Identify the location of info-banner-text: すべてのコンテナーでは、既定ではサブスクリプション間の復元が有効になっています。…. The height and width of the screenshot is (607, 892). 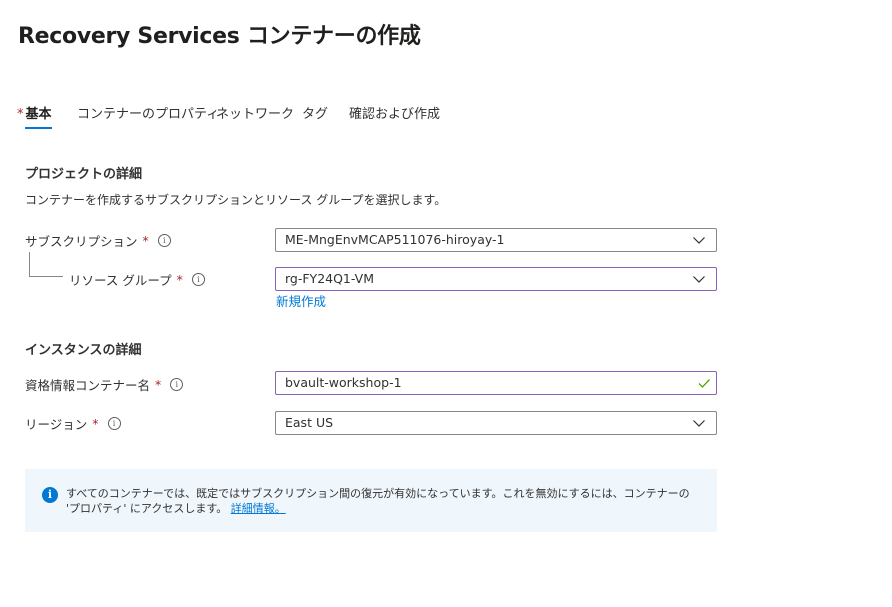
(384, 501).